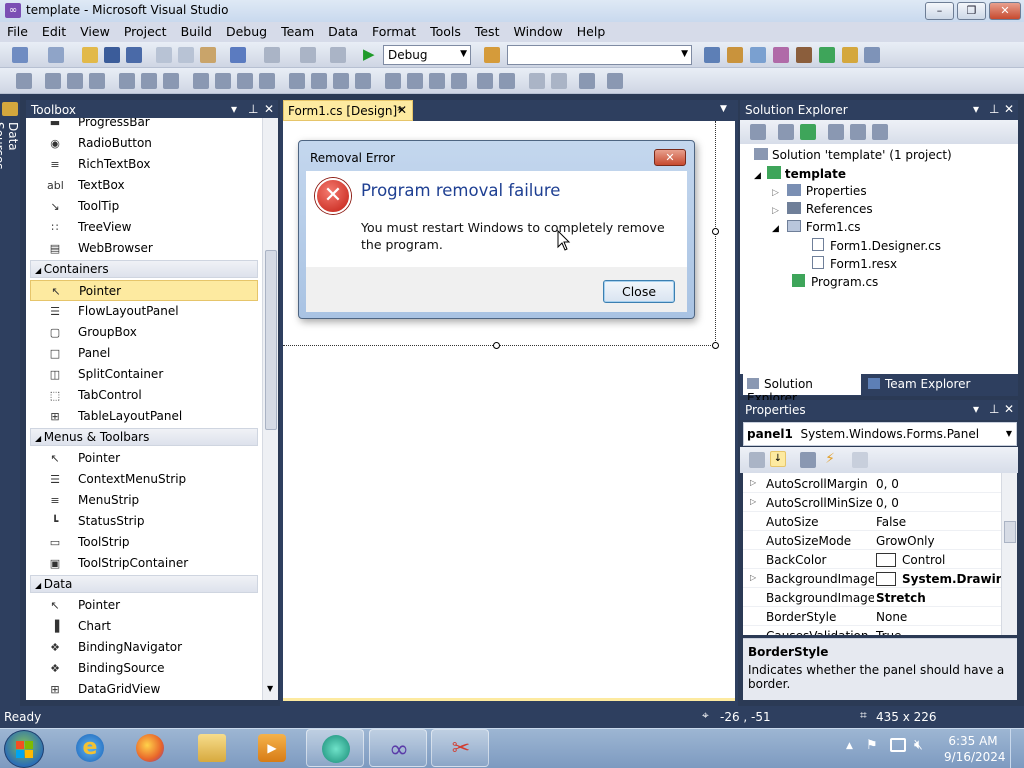 The width and height of the screenshot is (1024, 768). Describe the element at coordinates (758, 55) in the screenshot. I see `object-browser-icon` at that location.